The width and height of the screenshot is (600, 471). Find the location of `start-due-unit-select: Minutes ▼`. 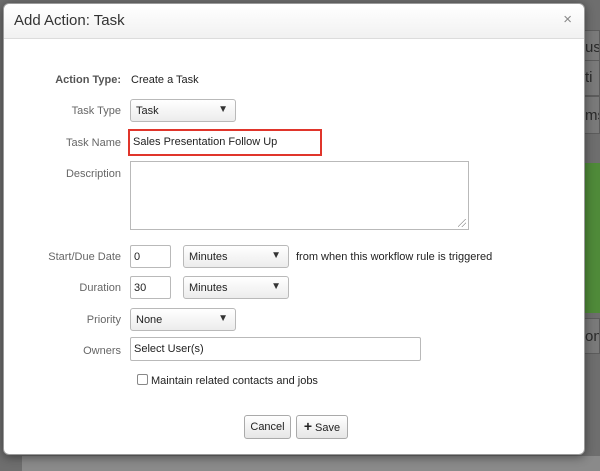

start-due-unit-select: Minutes ▼ is located at coordinates (236, 256).